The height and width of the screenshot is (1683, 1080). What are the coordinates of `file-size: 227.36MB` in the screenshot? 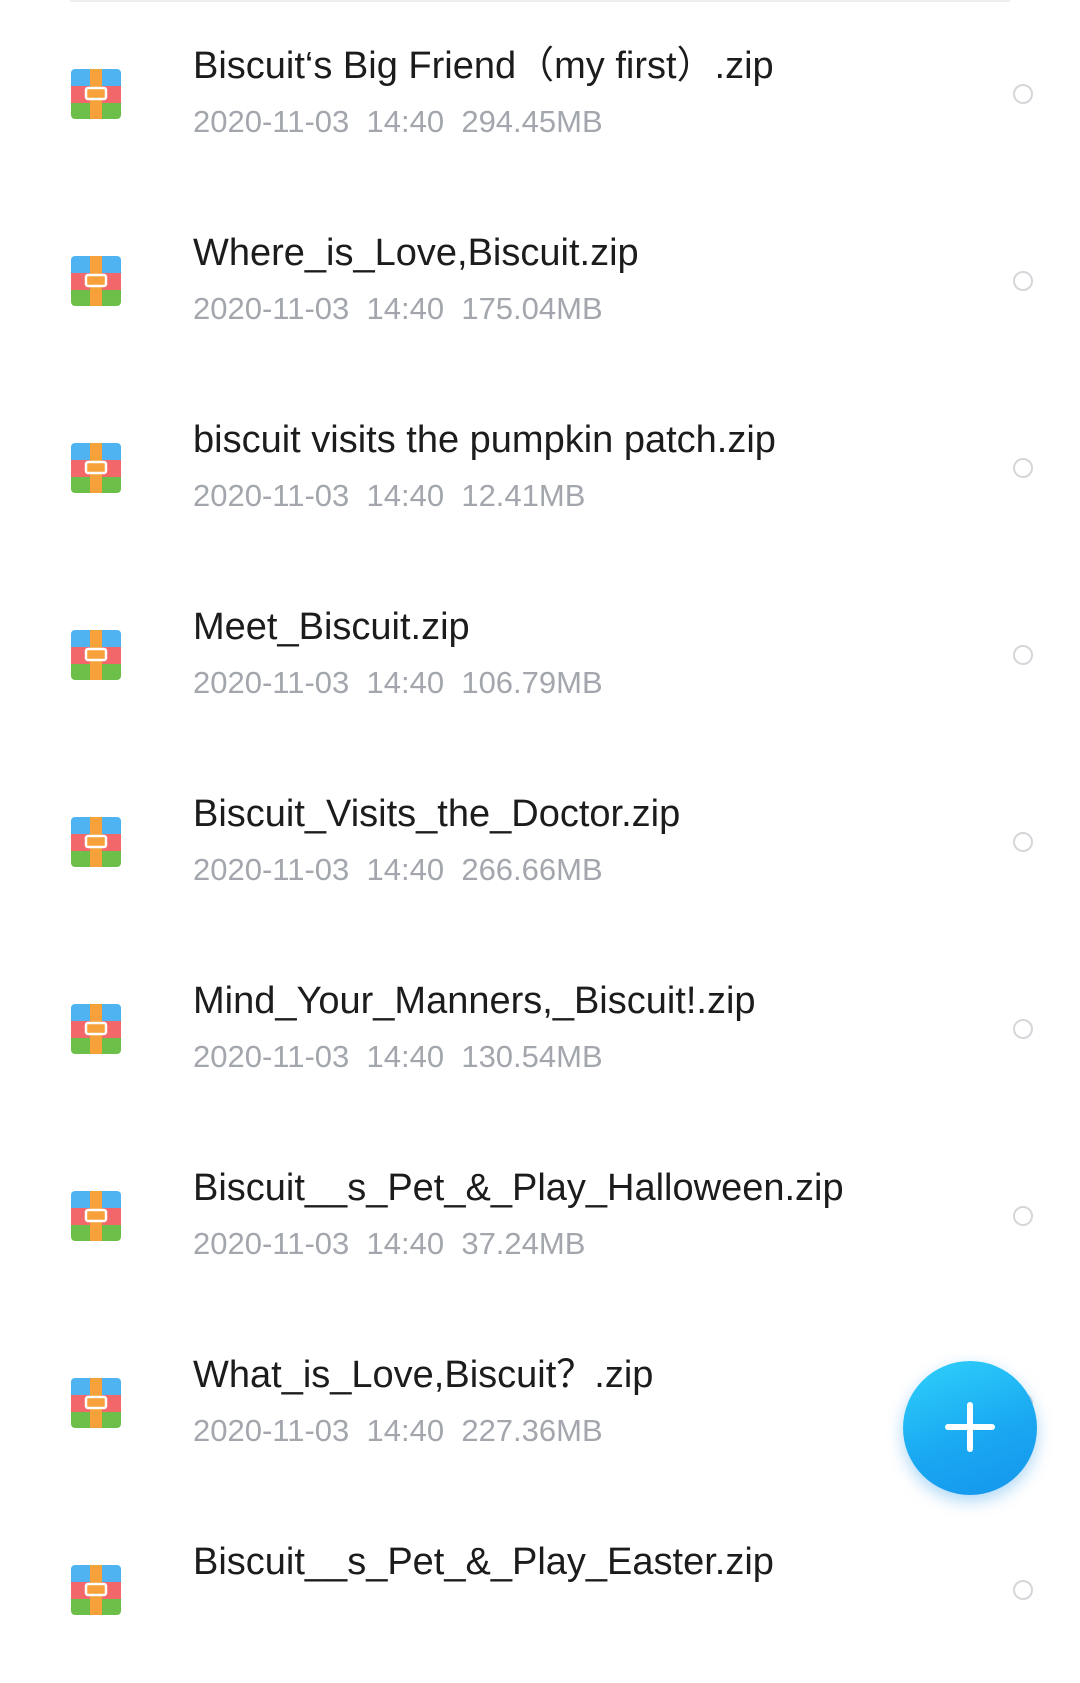 It's located at (532, 1430).